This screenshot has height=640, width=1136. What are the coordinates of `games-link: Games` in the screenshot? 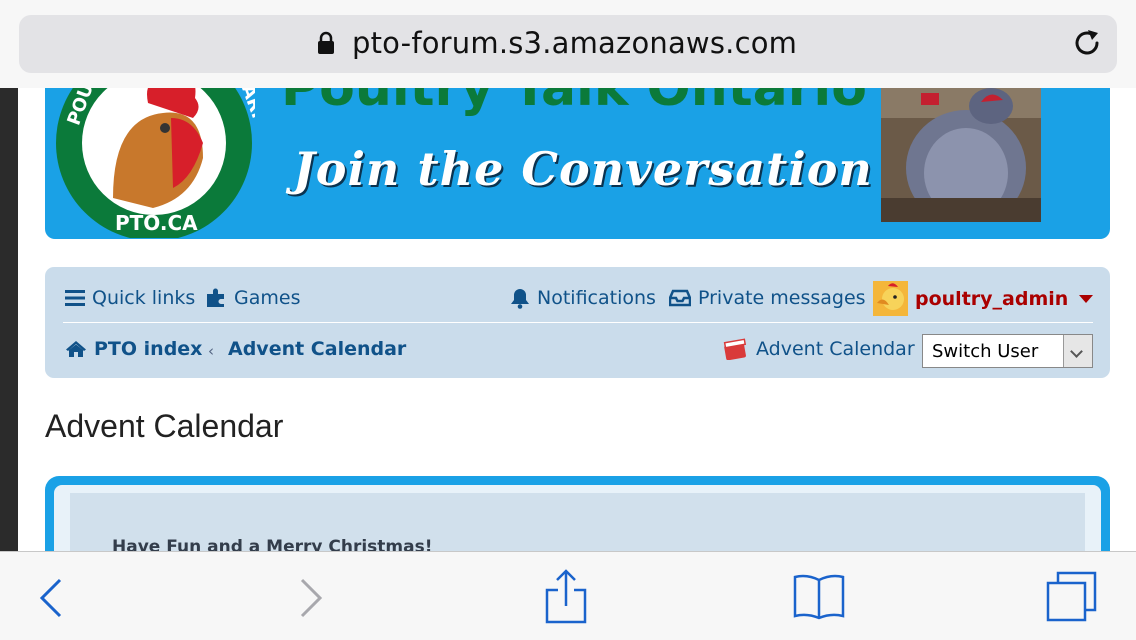 It's located at (252, 298).